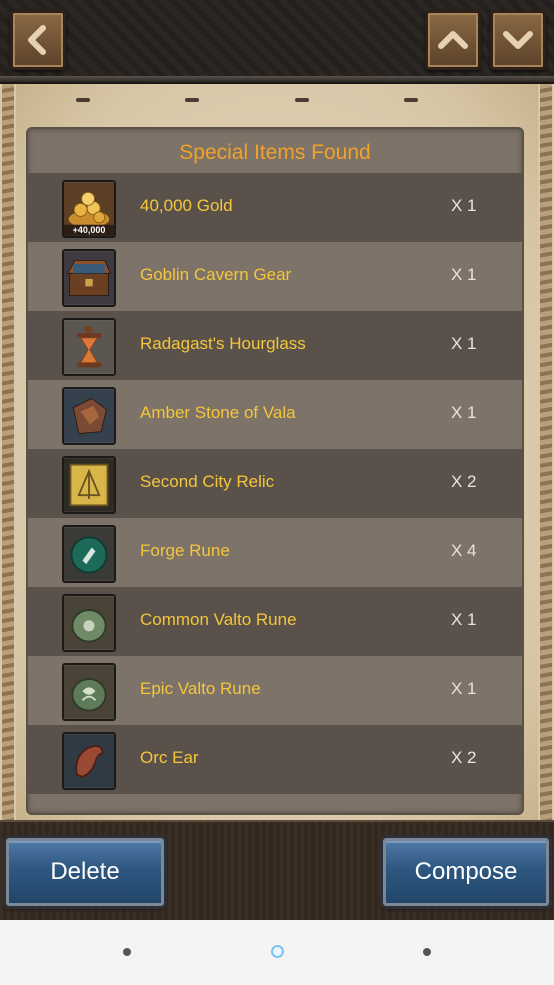 Image resolution: width=554 pixels, height=985 pixels. Describe the element at coordinates (186, 205) in the screenshot. I see `item-name: 40,000 Gold` at that location.